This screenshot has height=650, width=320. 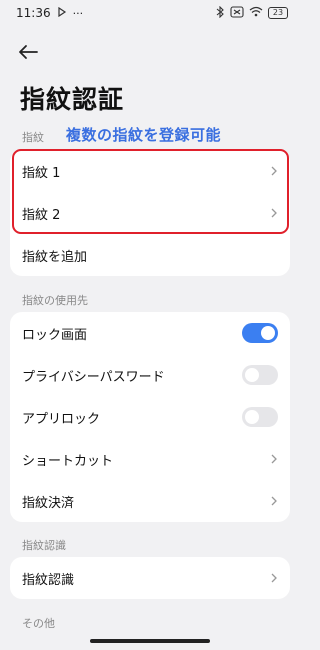 I want to click on lock-screen-row: ロック画面, so click(x=150, y=333).